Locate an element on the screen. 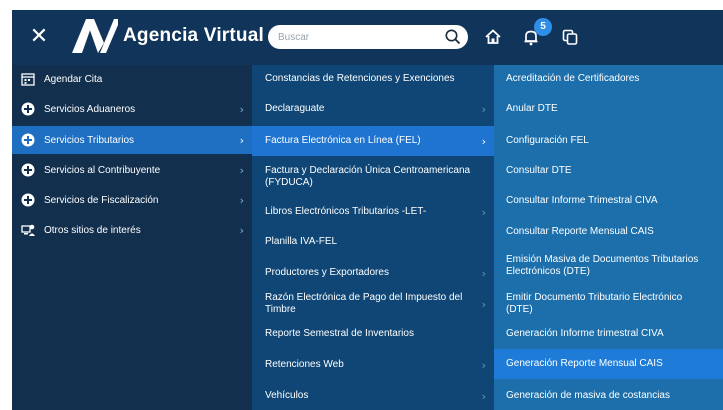  fel-item-label: Generación Informe trimestral CIVA is located at coordinates (585, 333).